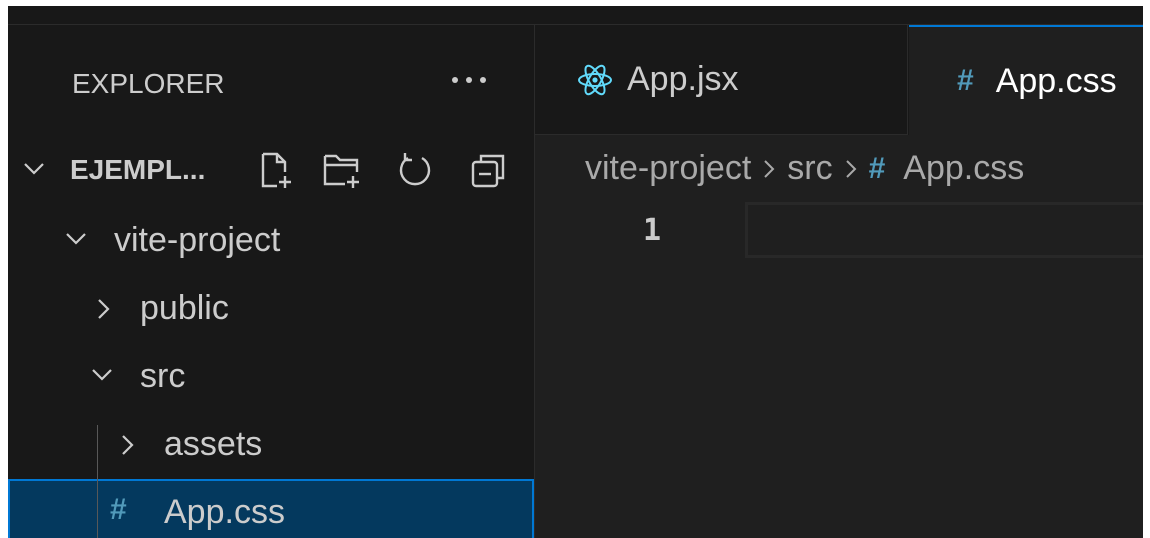  Describe the element at coordinates (213, 444) in the screenshot. I see `tree-item-label: assets` at that location.